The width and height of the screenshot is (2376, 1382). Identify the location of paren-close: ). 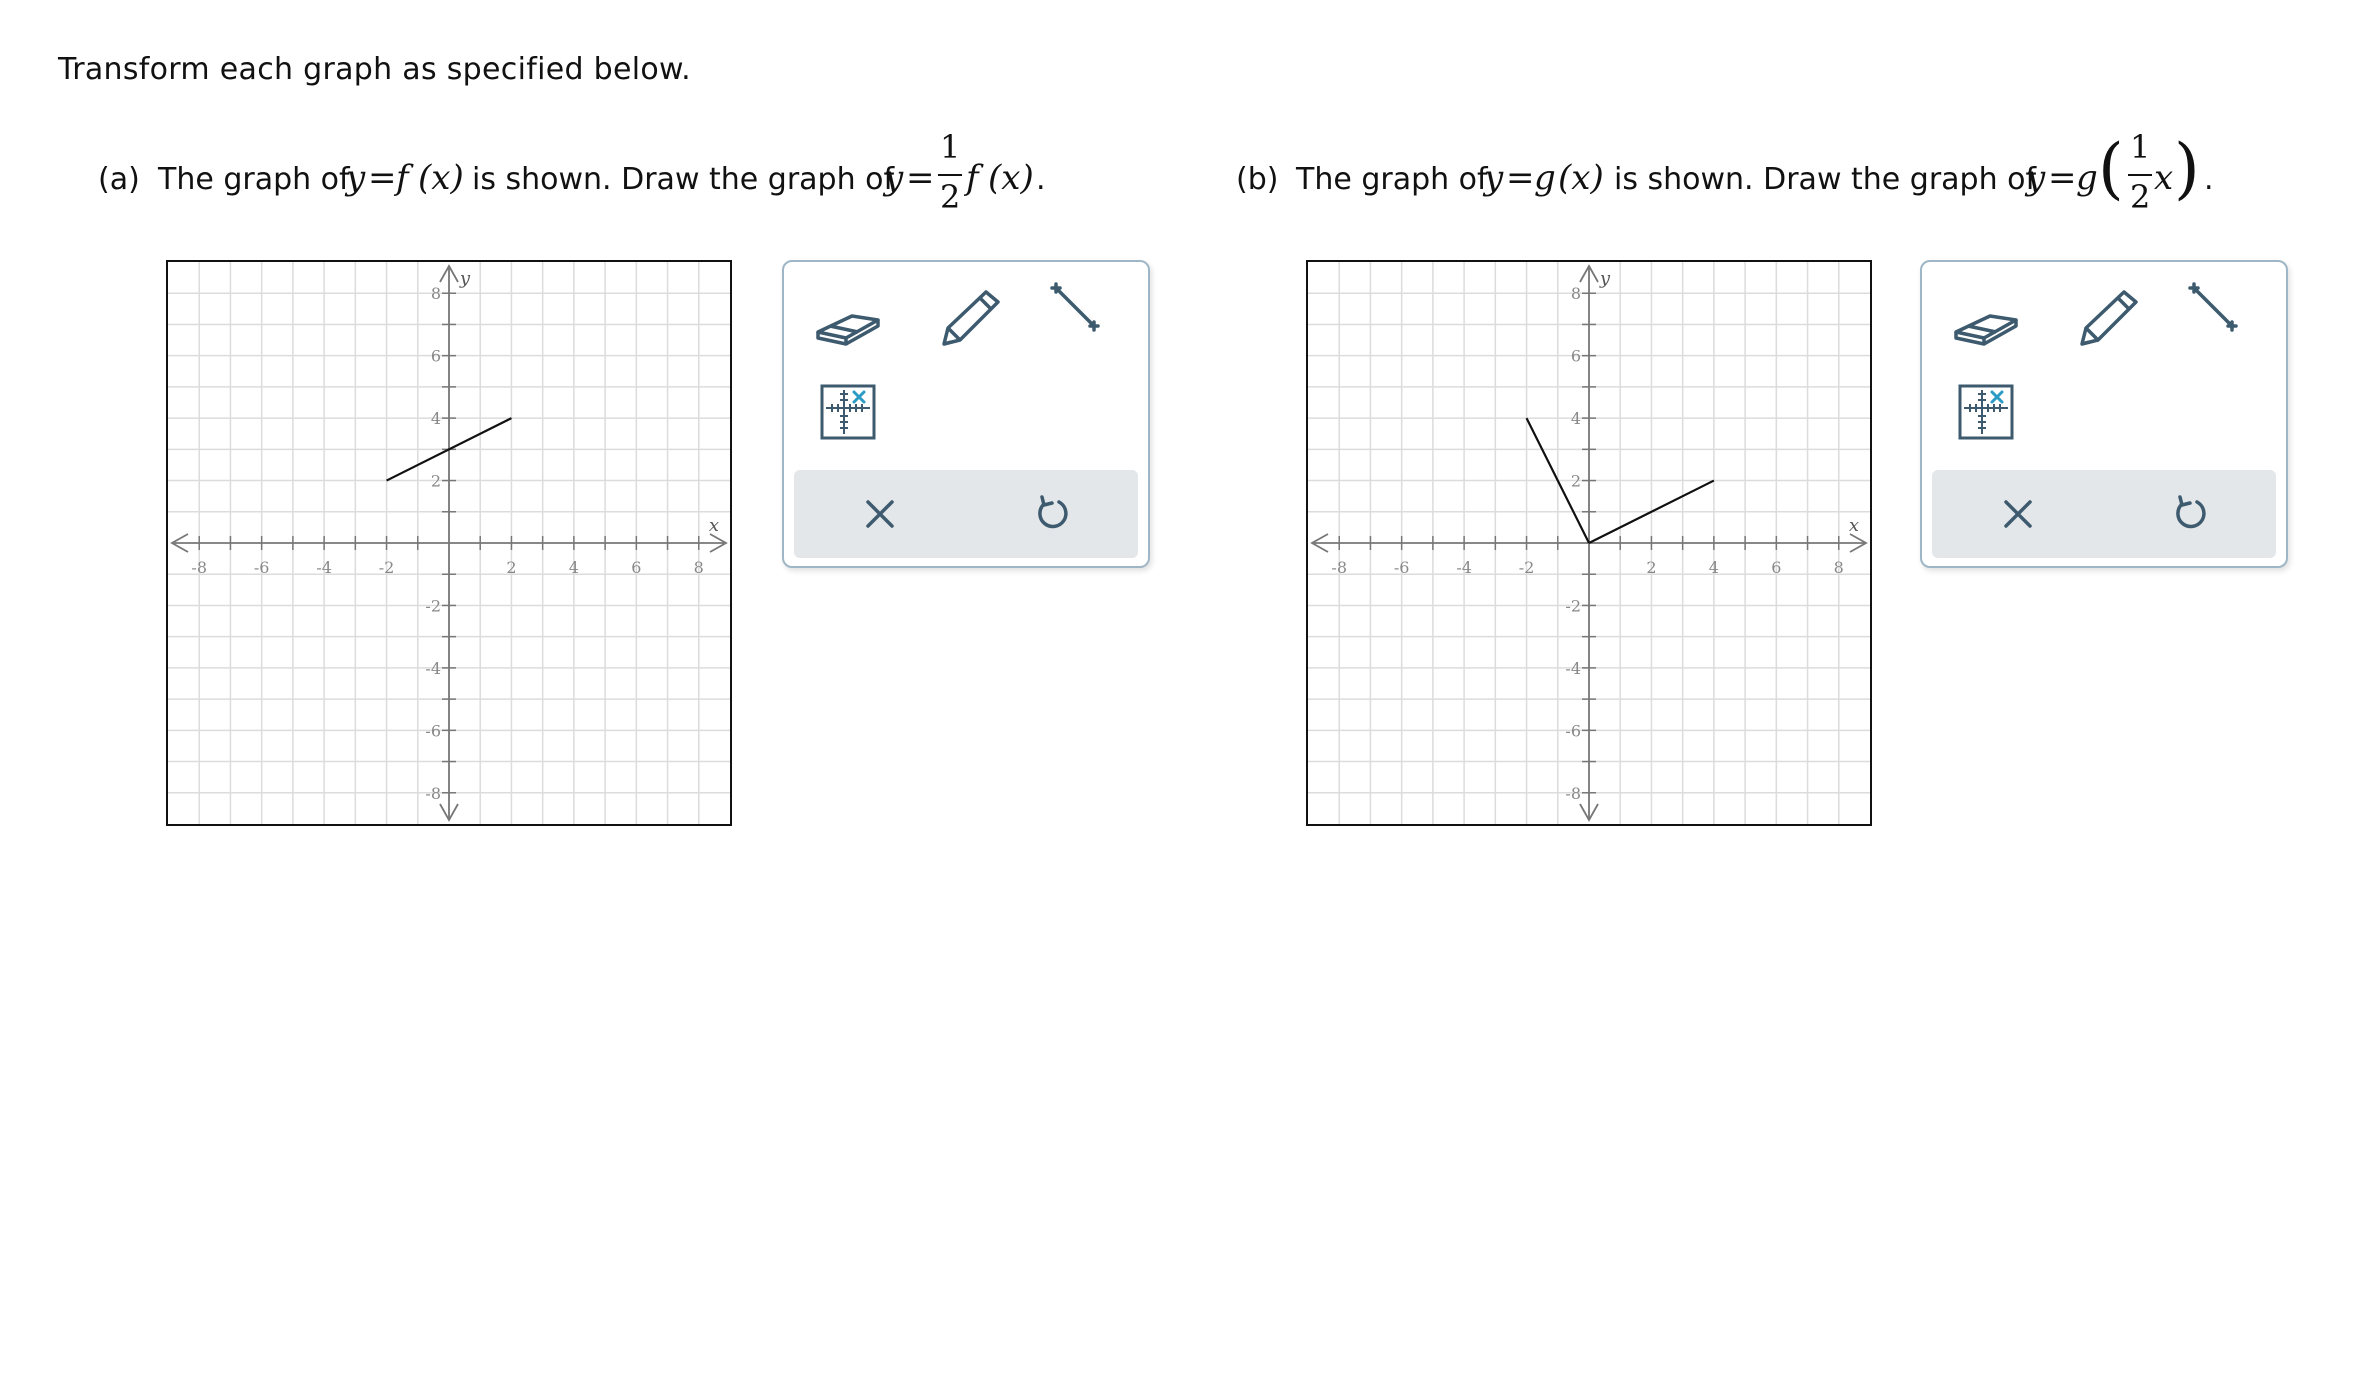
(2187, 168).